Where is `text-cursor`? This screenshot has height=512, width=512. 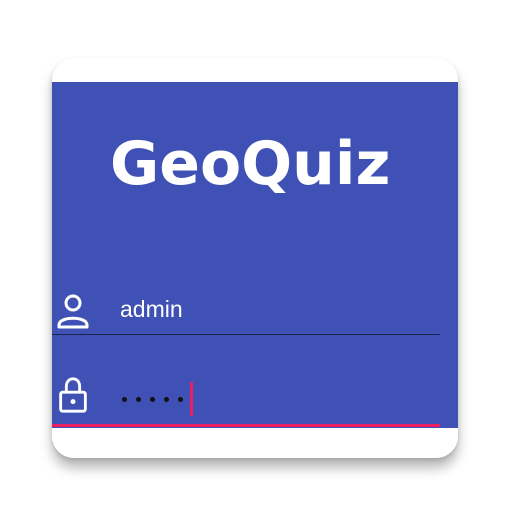 text-cursor is located at coordinates (191, 399).